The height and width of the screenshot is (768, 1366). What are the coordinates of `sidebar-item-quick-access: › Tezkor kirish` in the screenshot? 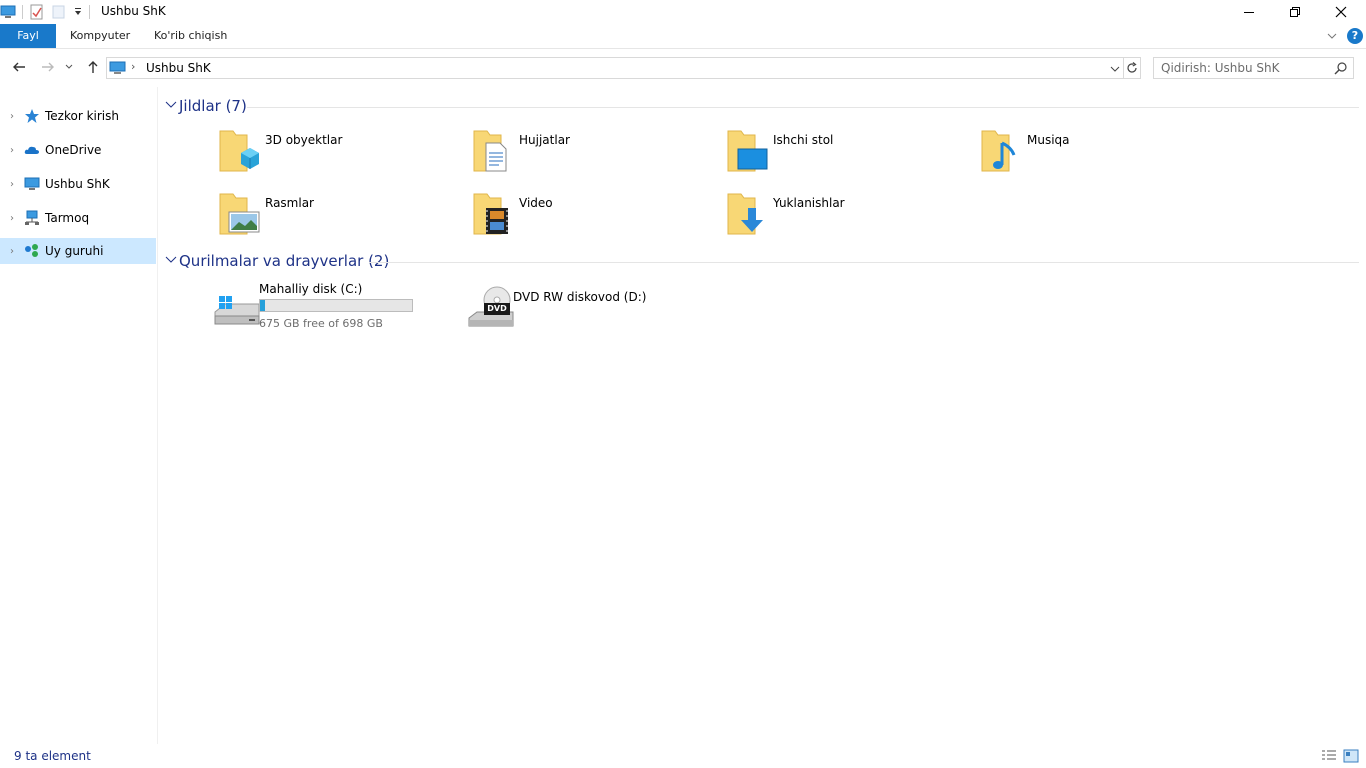 It's located at (78, 116).